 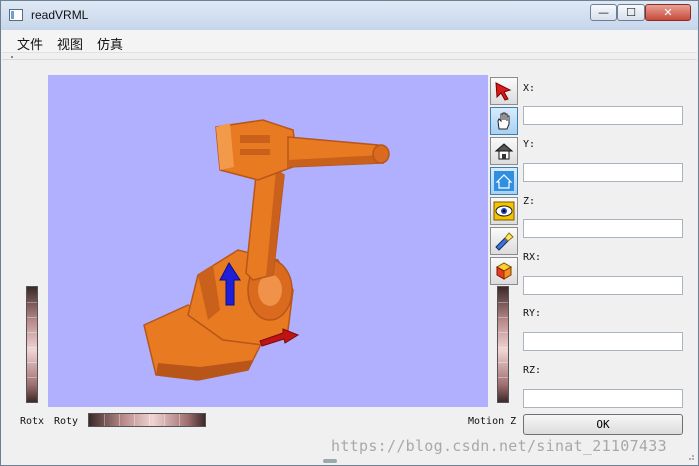 I want to click on y-label: Y:, so click(x=529, y=144).